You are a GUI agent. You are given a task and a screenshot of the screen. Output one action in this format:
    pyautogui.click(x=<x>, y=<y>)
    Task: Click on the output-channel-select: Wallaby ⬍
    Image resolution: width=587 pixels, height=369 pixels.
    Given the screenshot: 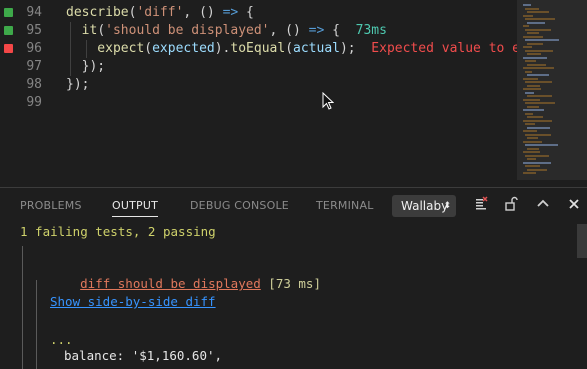 What is the action you would take?
    pyautogui.click(x=424, y=206)
    